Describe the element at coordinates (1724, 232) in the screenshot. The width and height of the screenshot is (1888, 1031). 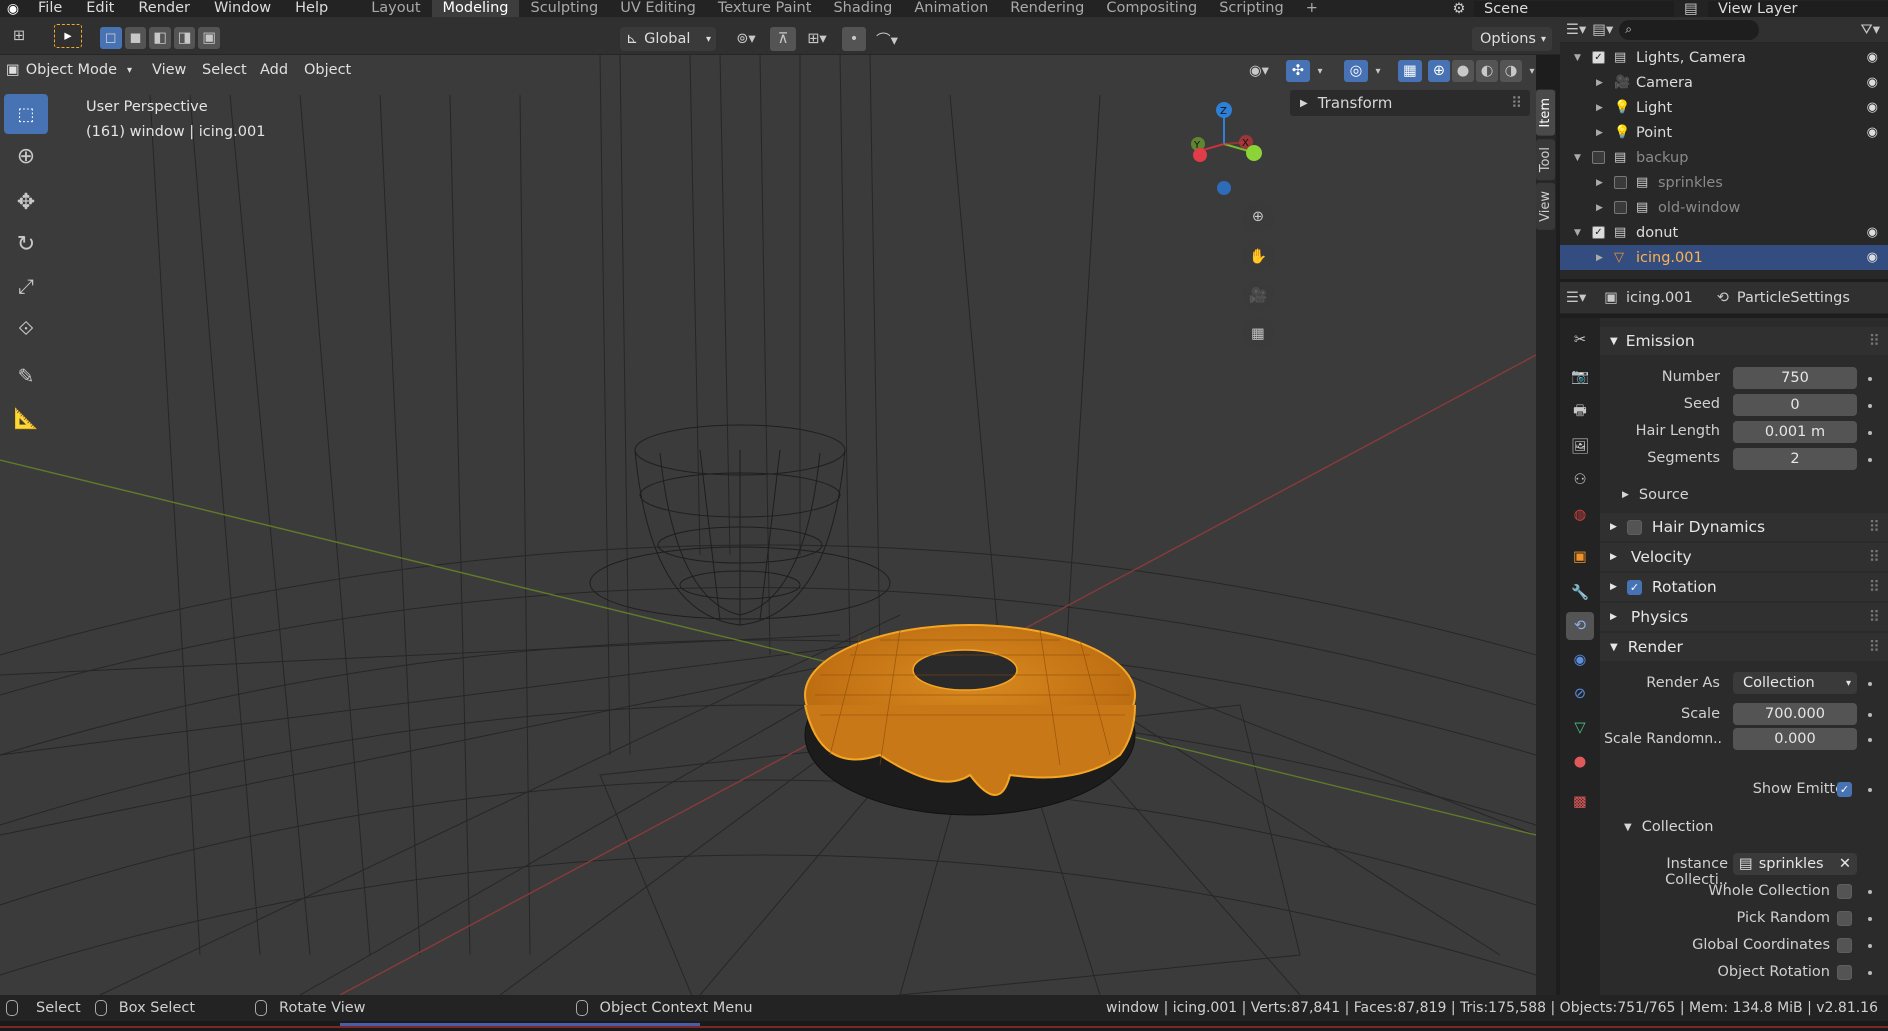
I see `outliner-row: ▼ ✓ ▤ donut ◉` at that location.